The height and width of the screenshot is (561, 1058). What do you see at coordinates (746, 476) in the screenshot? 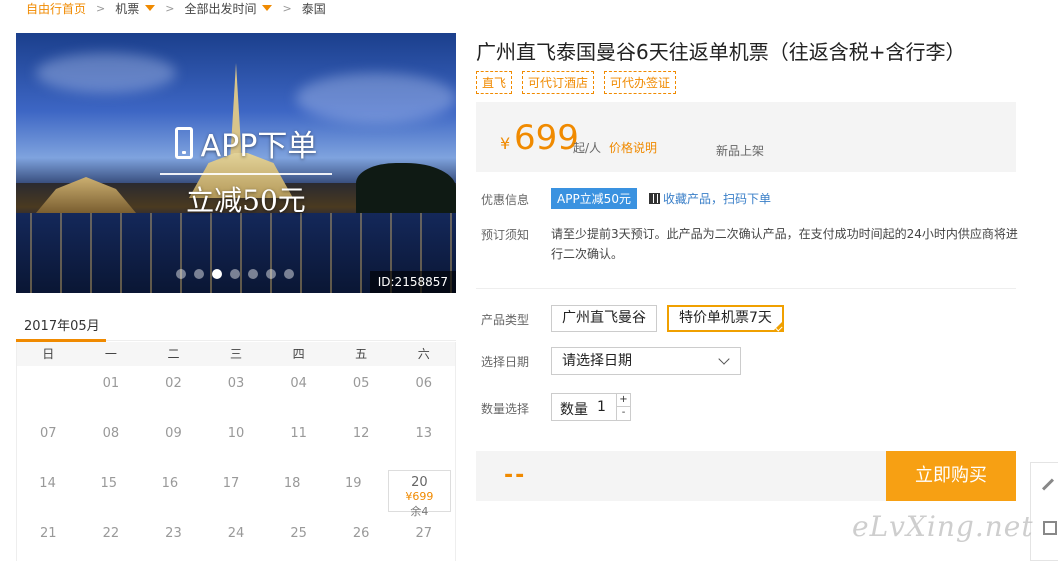
I see `buy-bar: -- 立即购买` at bounding box center [746, 476].